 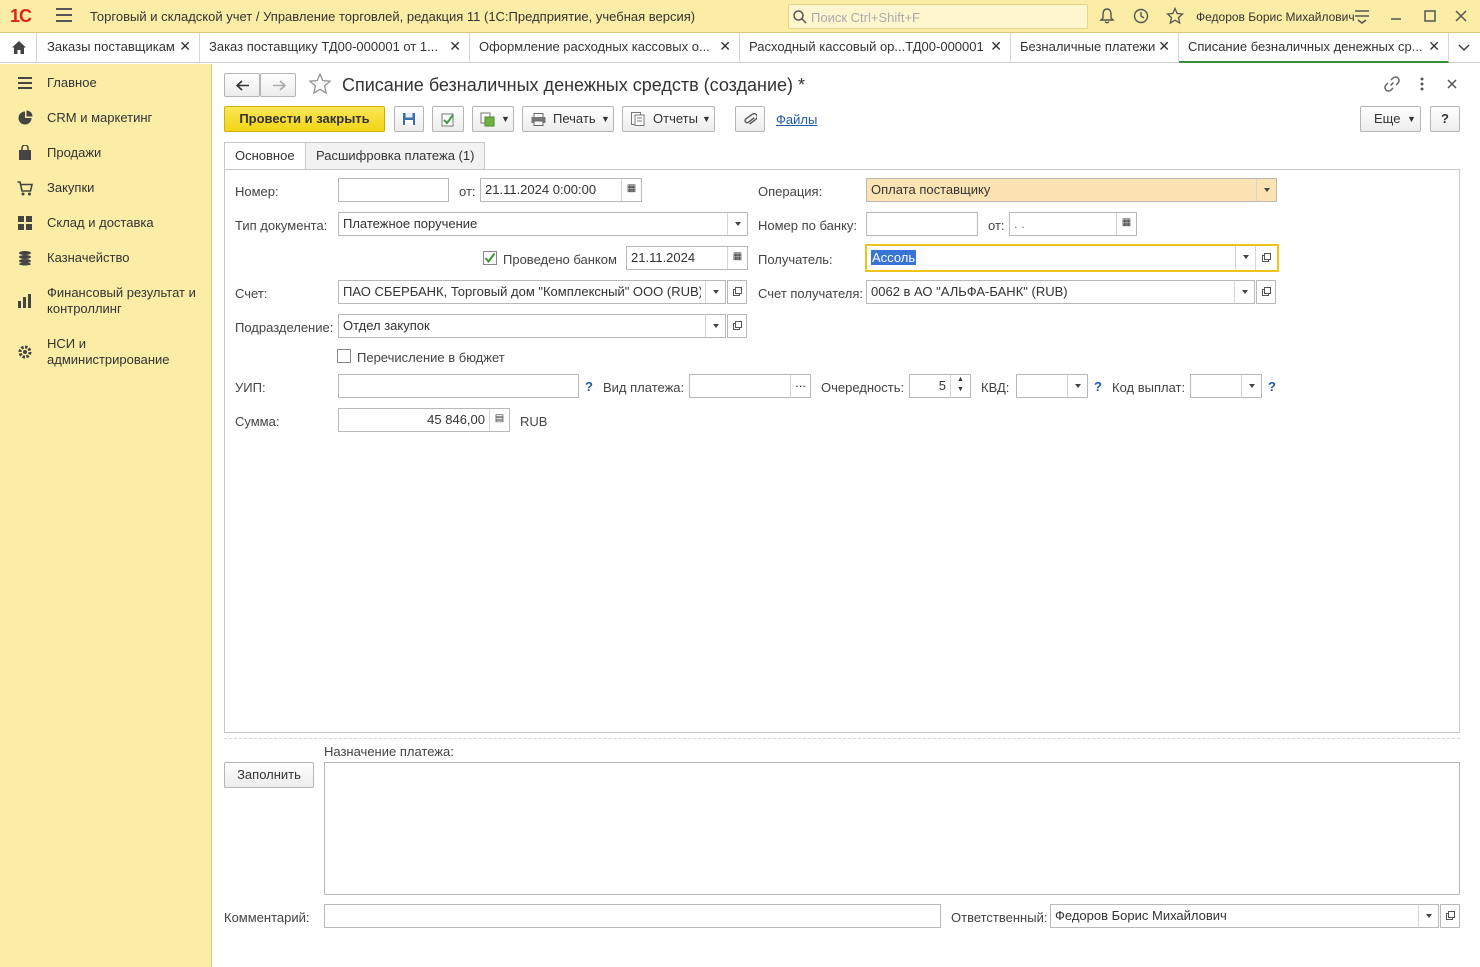 I want to click on help-button: ?, so click(x=1445, y=119).